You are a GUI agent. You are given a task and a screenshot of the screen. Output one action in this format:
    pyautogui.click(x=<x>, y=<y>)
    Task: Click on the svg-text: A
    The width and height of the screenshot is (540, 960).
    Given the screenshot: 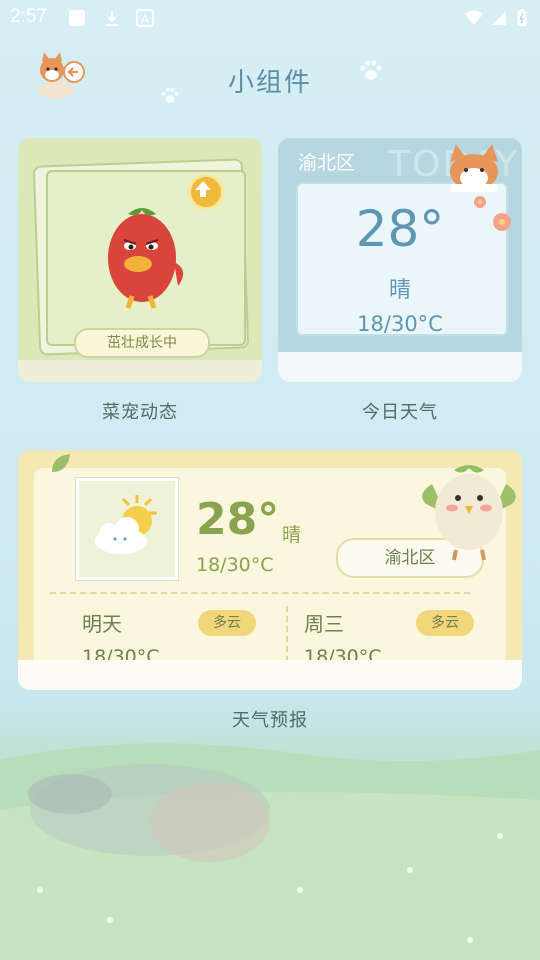 What is the action you would take?
    pyautogui.click(x=145, y=19)
    